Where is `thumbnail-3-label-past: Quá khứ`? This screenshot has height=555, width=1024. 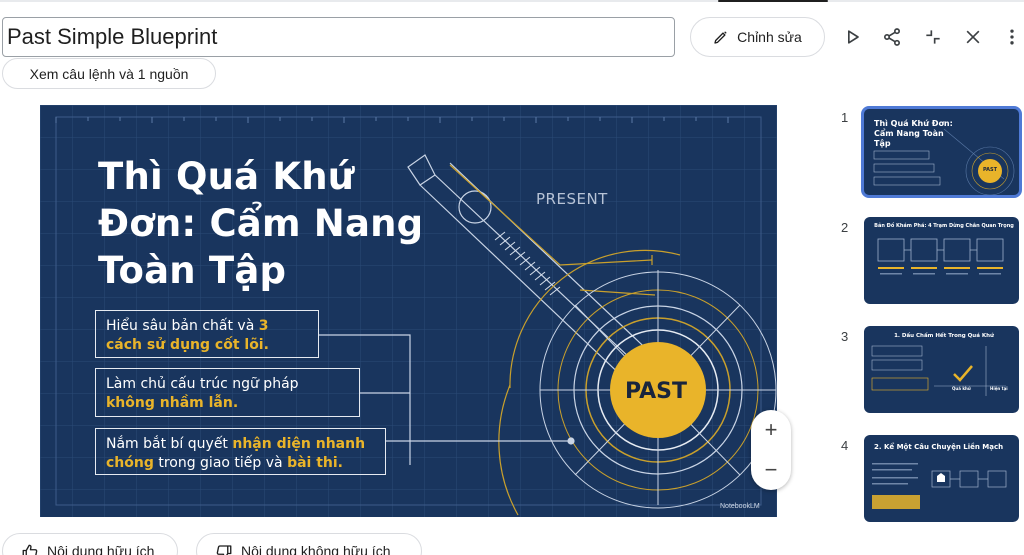 thumbnail-3-label-past: Quá khứ is located at coordinates (961, 388).